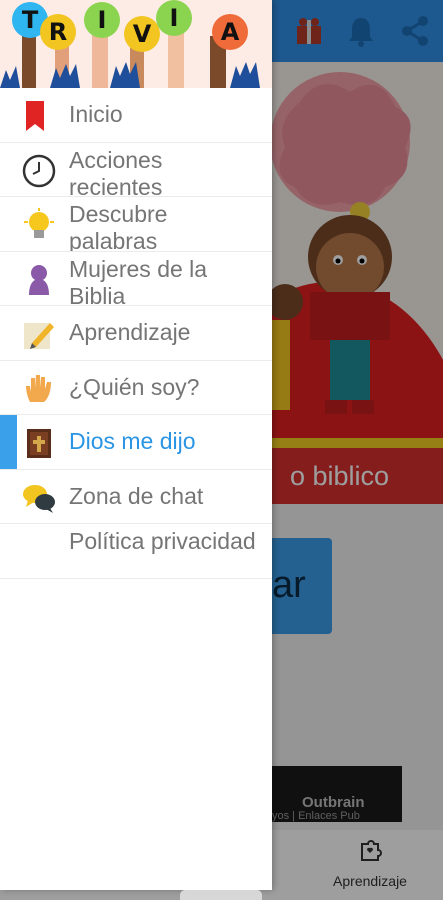  I want to click on drawer-item-label: Política privacidad, so click(162, 541).